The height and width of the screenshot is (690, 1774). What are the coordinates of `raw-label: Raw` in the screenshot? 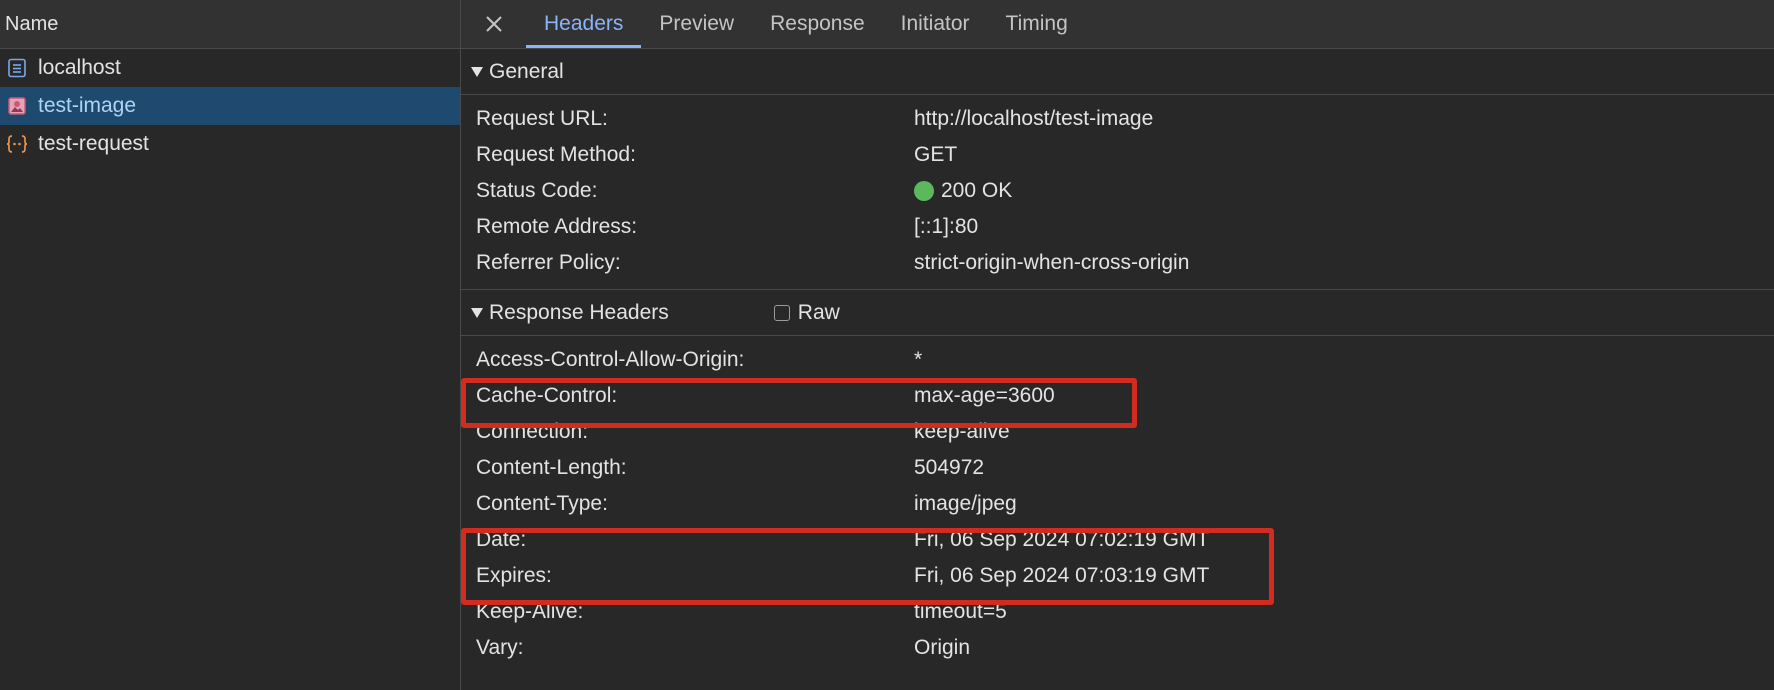 It's located at (818, 312).